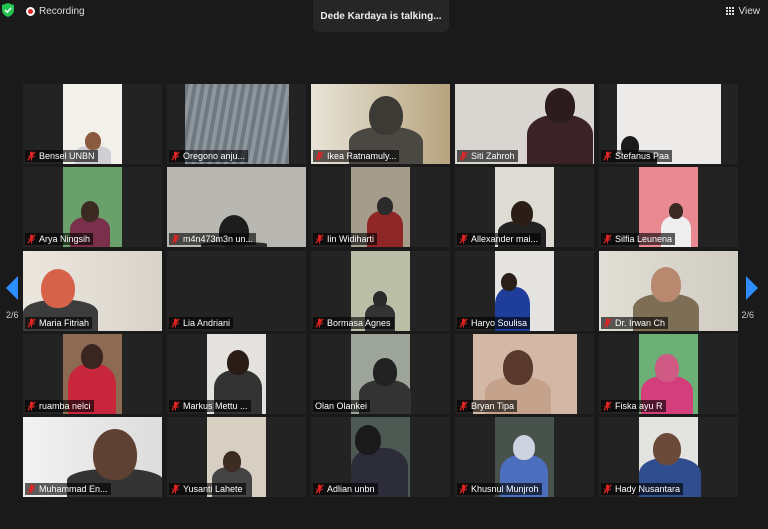 The width and height of the screenshot is (768, 529). I want to click on view-label: View, so click(749, 11).